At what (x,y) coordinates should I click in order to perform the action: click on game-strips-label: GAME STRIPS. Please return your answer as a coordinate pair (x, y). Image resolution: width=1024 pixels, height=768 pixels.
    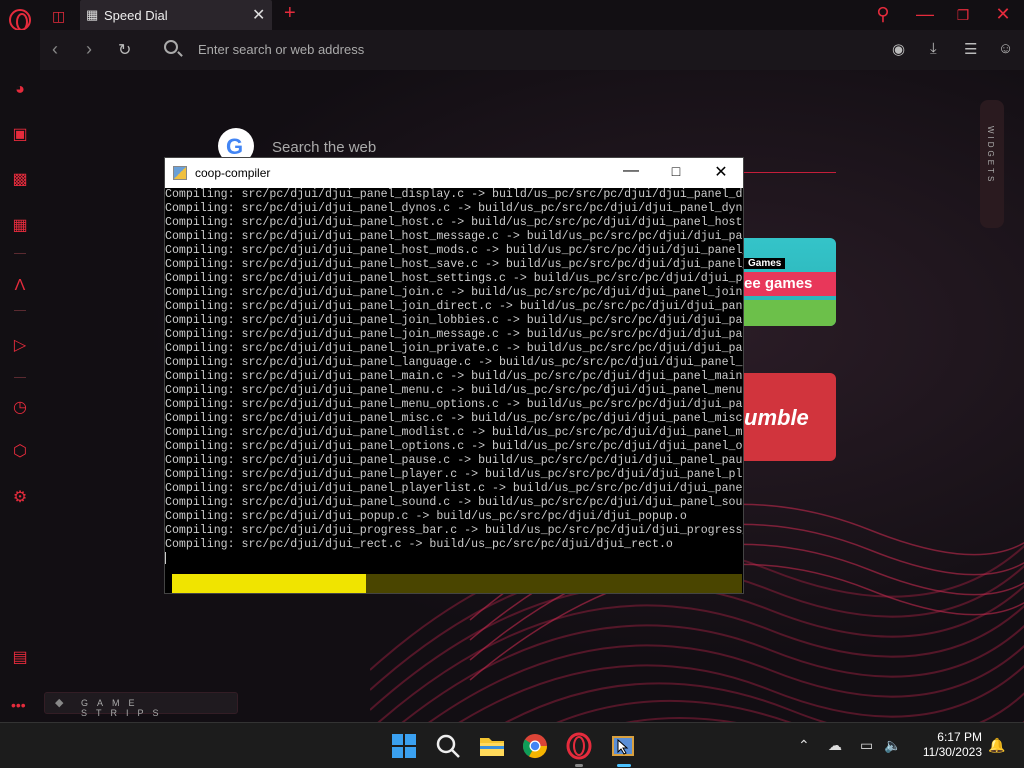
    Looking at the image, I should click on (124, 708).